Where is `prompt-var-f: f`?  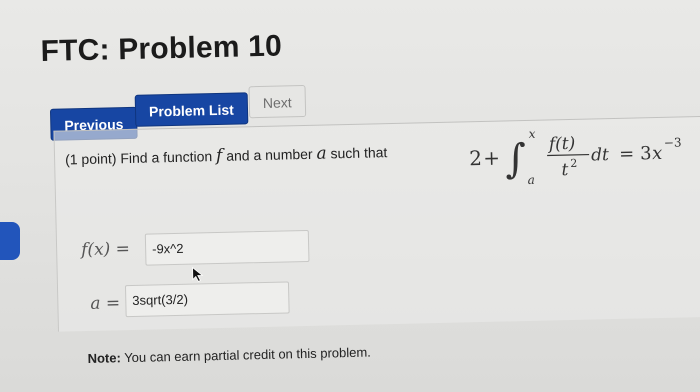
prompt-var-f: f is located at coordinates (219, 156).